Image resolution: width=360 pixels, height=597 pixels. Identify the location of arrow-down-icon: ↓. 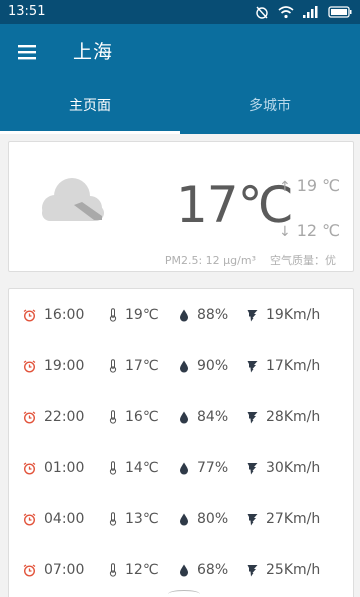
(285, 232).